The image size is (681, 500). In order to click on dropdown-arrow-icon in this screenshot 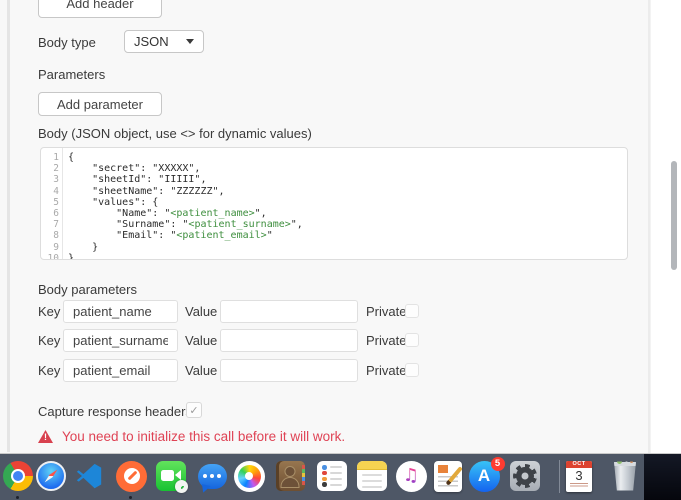, I will do `click(190, 41)`.